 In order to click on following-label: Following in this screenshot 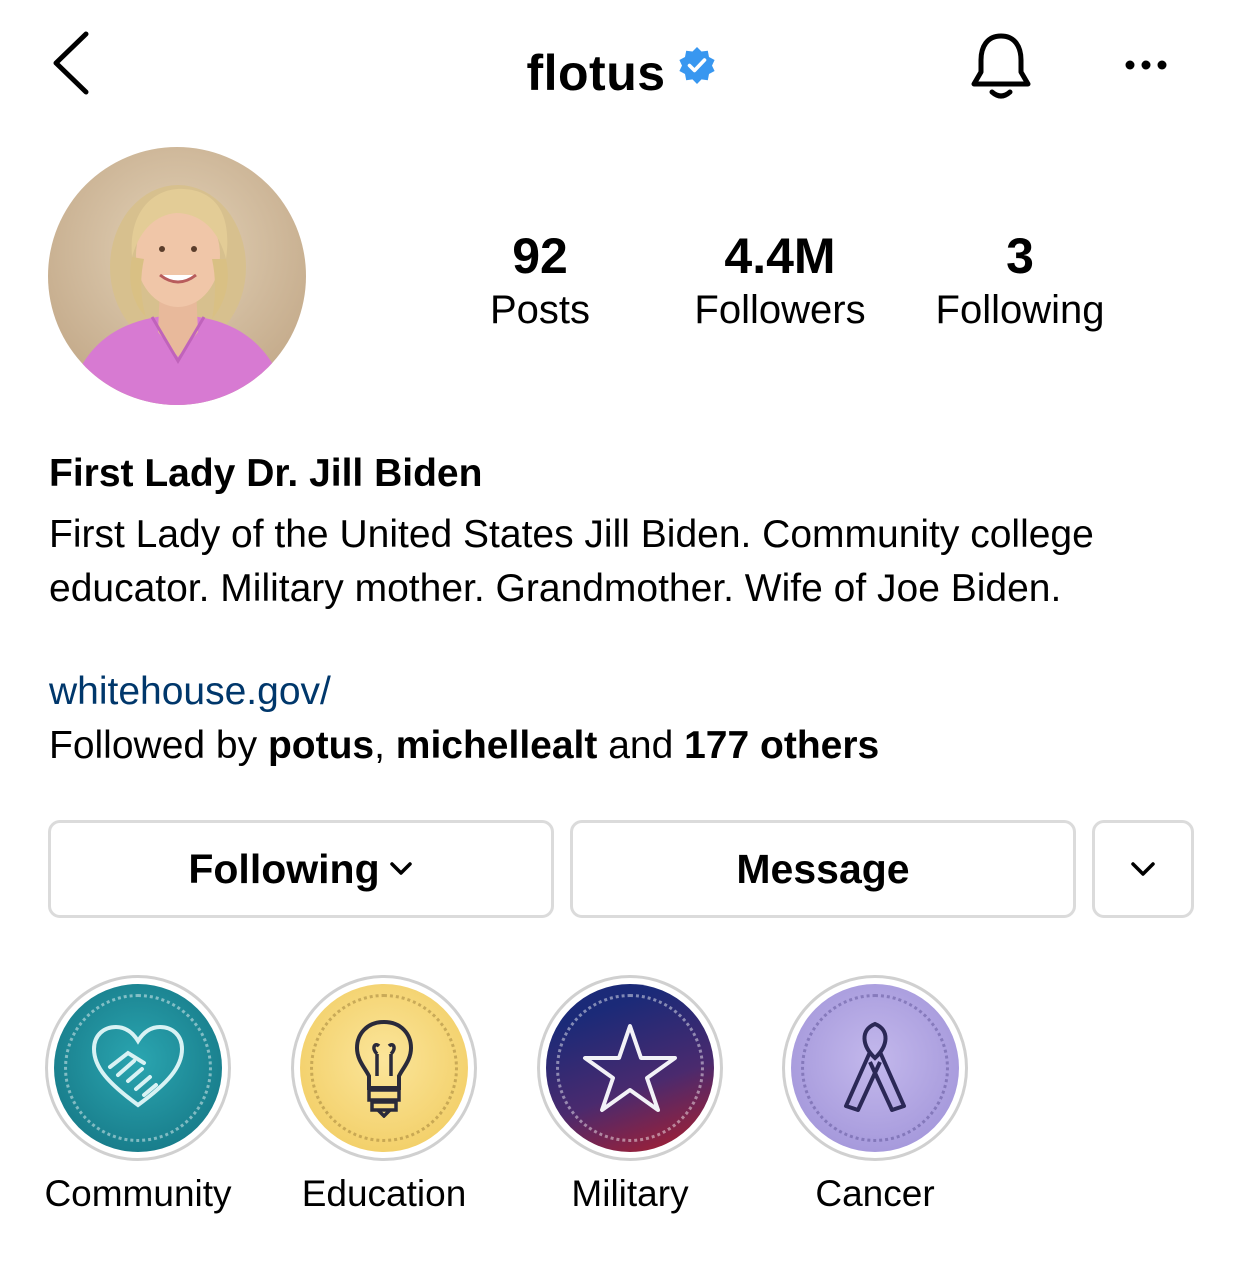, I will do `click(1020, 310)`.